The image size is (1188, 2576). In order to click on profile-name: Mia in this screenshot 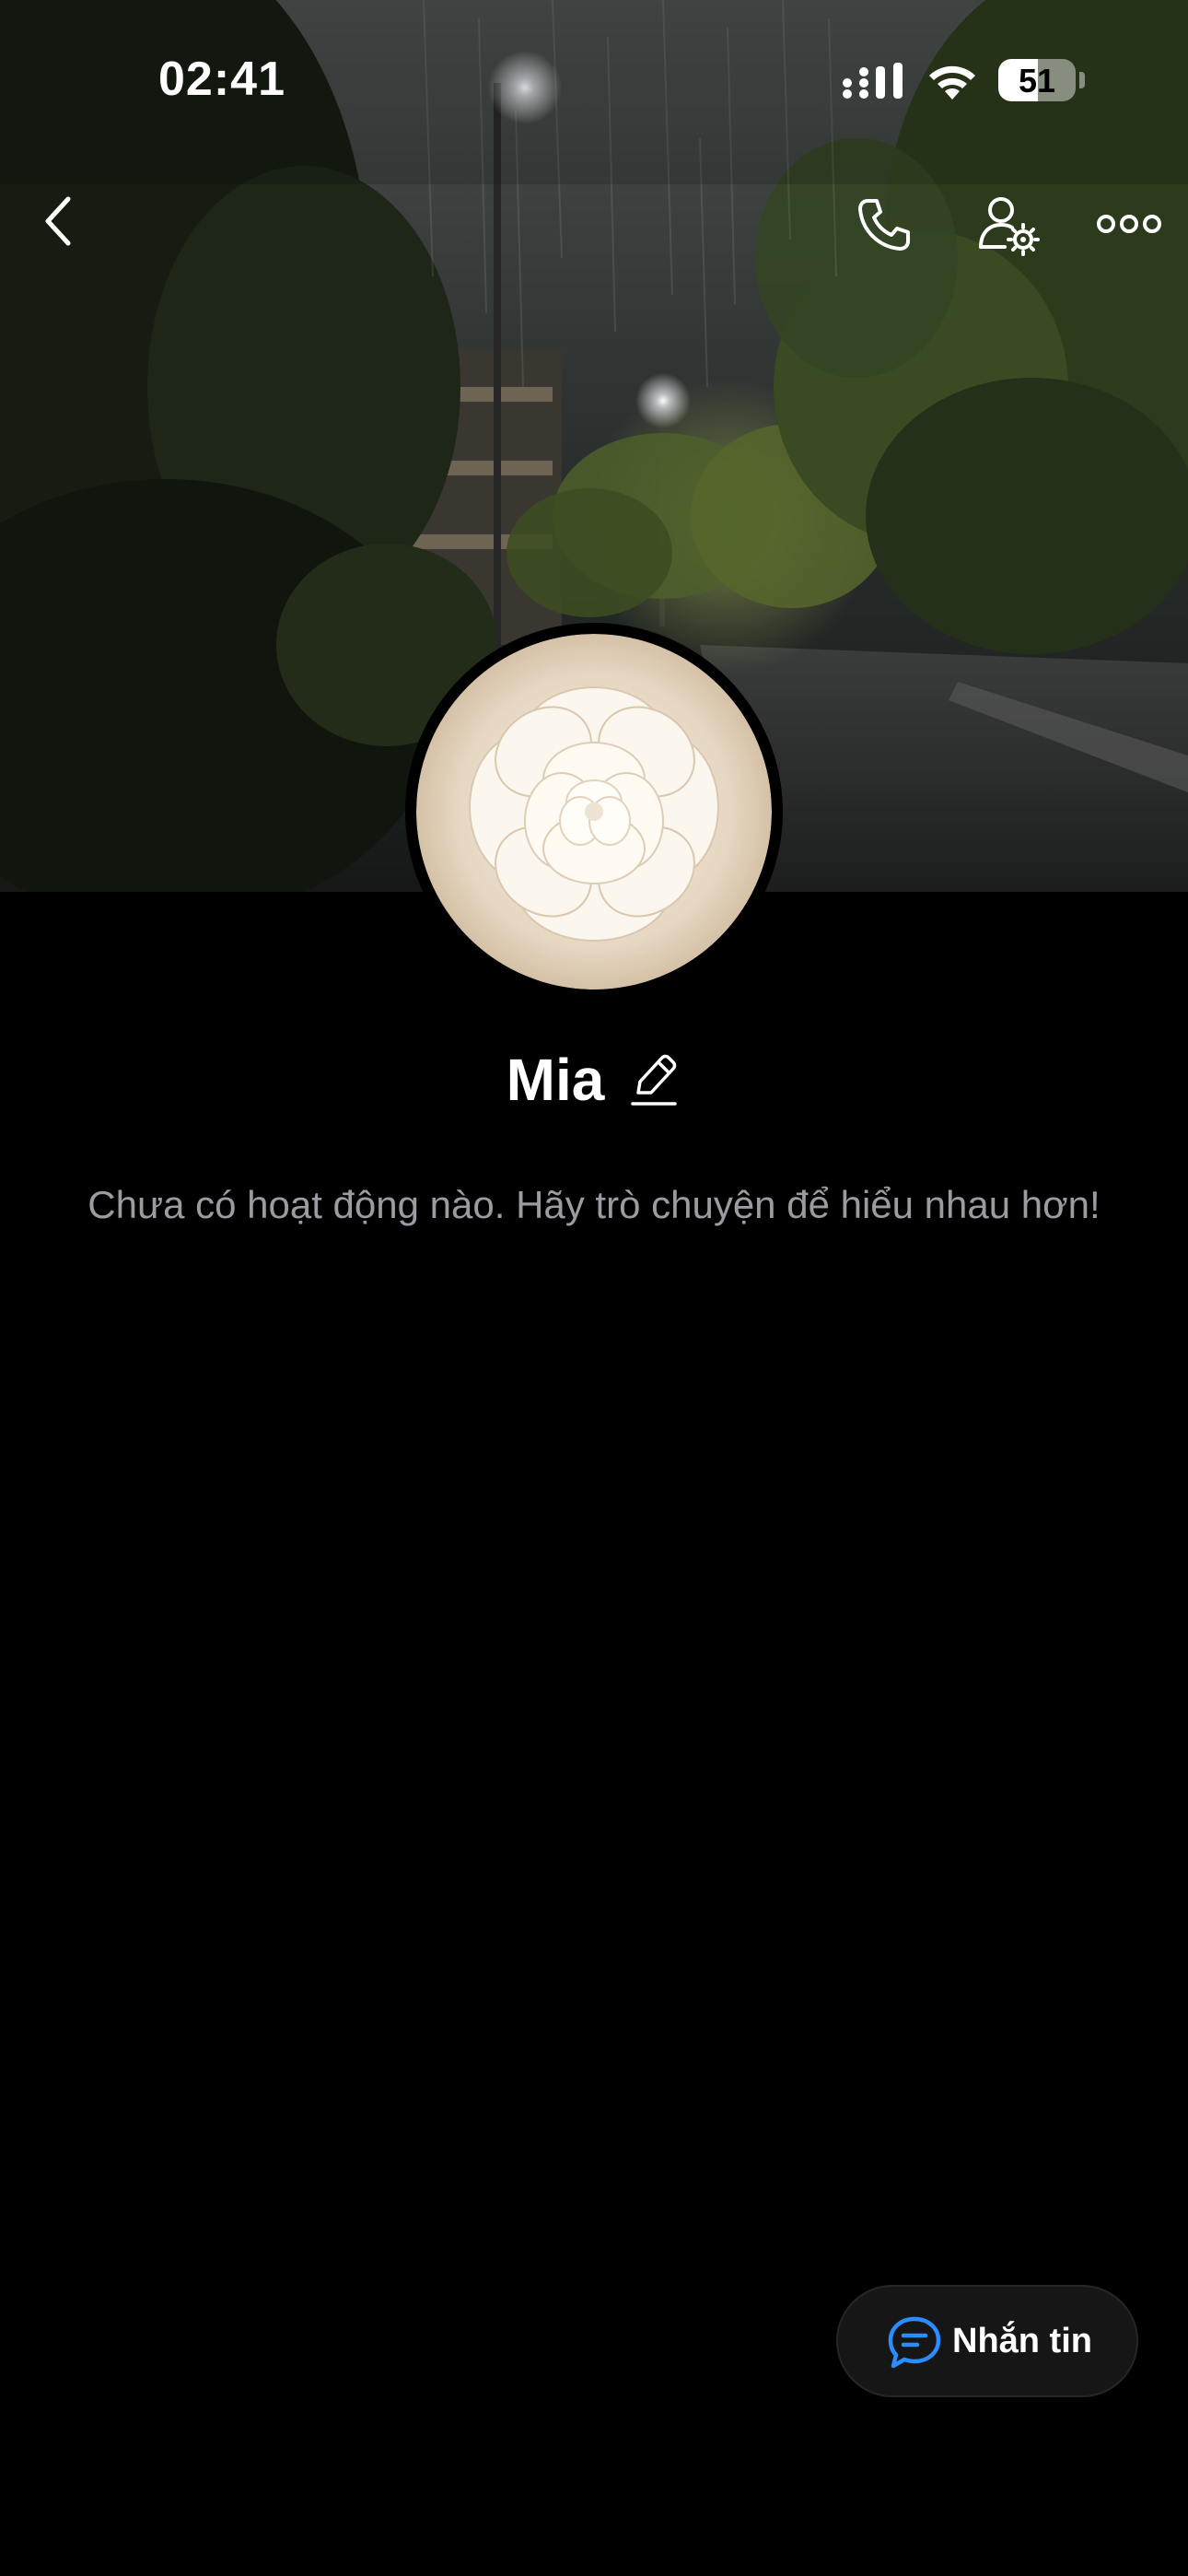, I will do `click(555, 1080)`.